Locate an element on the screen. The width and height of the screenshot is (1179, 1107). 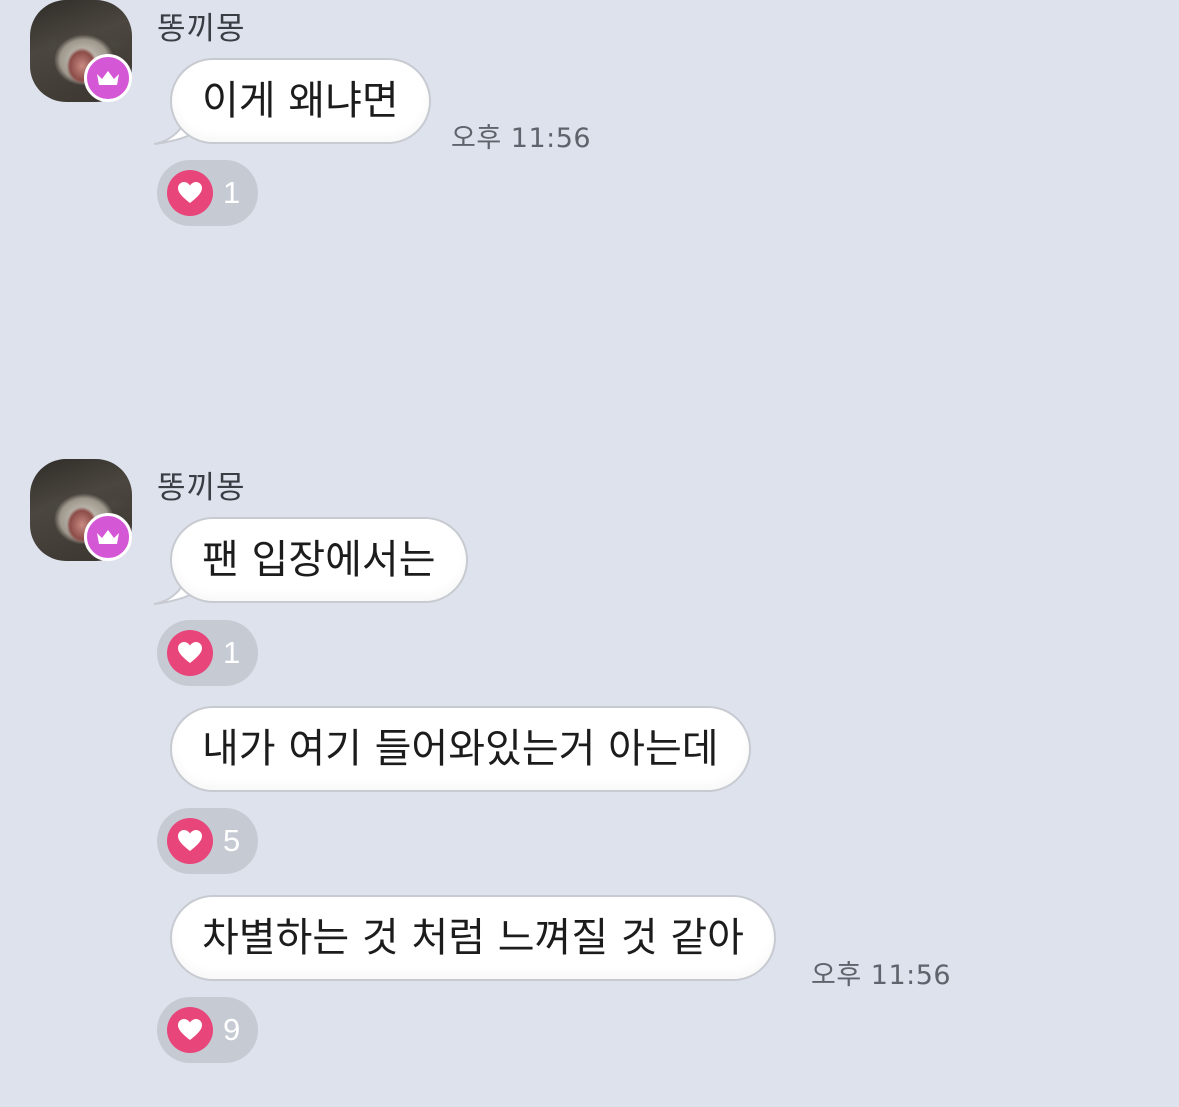
message-text: 이게 왜냐면 is located at coordinates (300, 101).